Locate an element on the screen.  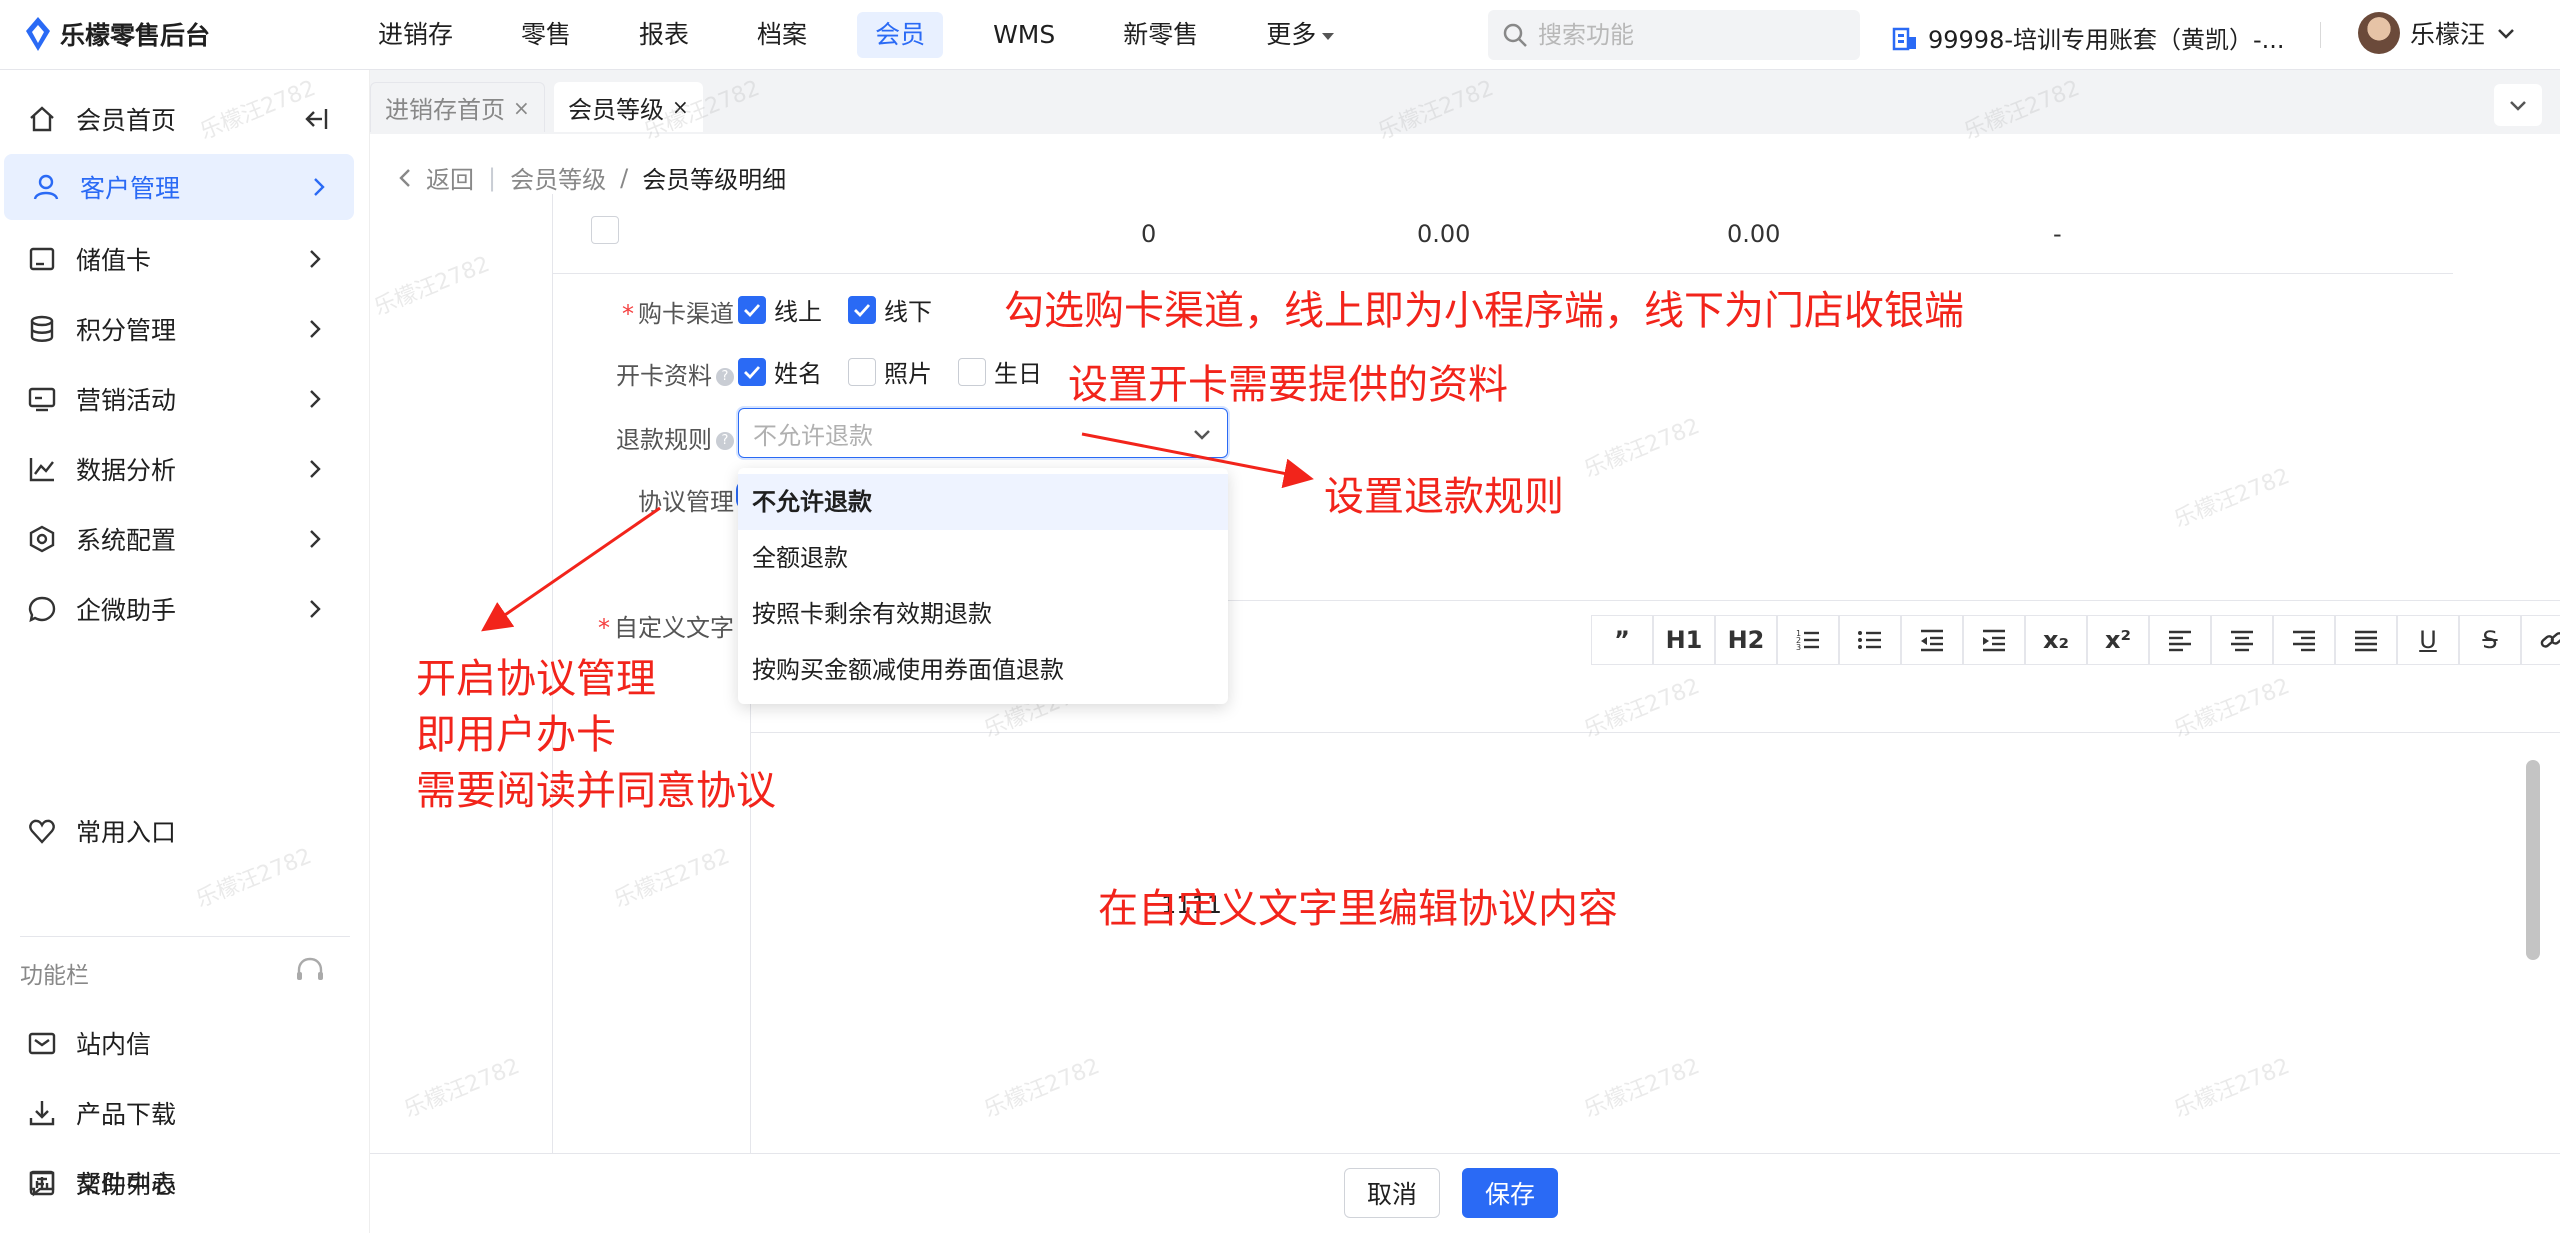
nav-wms: WMS is located at coordinates (1024, 35).